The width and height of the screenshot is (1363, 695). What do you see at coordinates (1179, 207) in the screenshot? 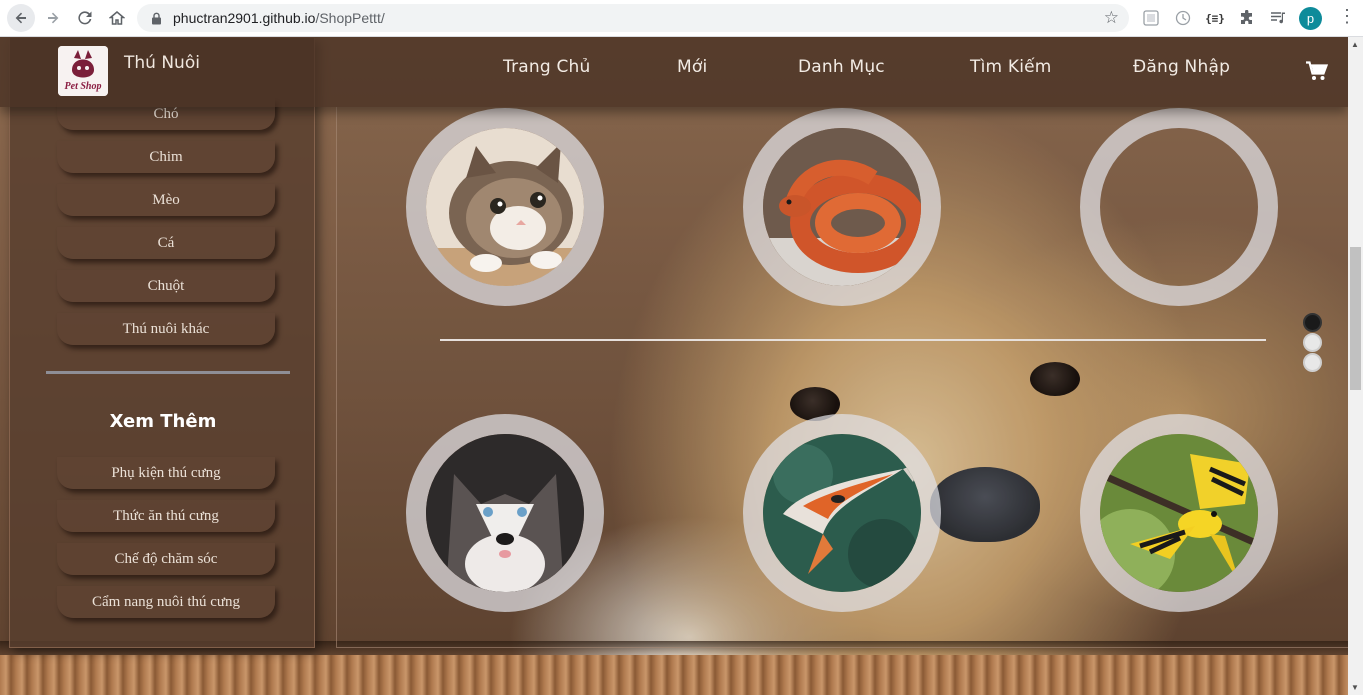
I see `empty-image-circle` at bounding box center [1179, 207].